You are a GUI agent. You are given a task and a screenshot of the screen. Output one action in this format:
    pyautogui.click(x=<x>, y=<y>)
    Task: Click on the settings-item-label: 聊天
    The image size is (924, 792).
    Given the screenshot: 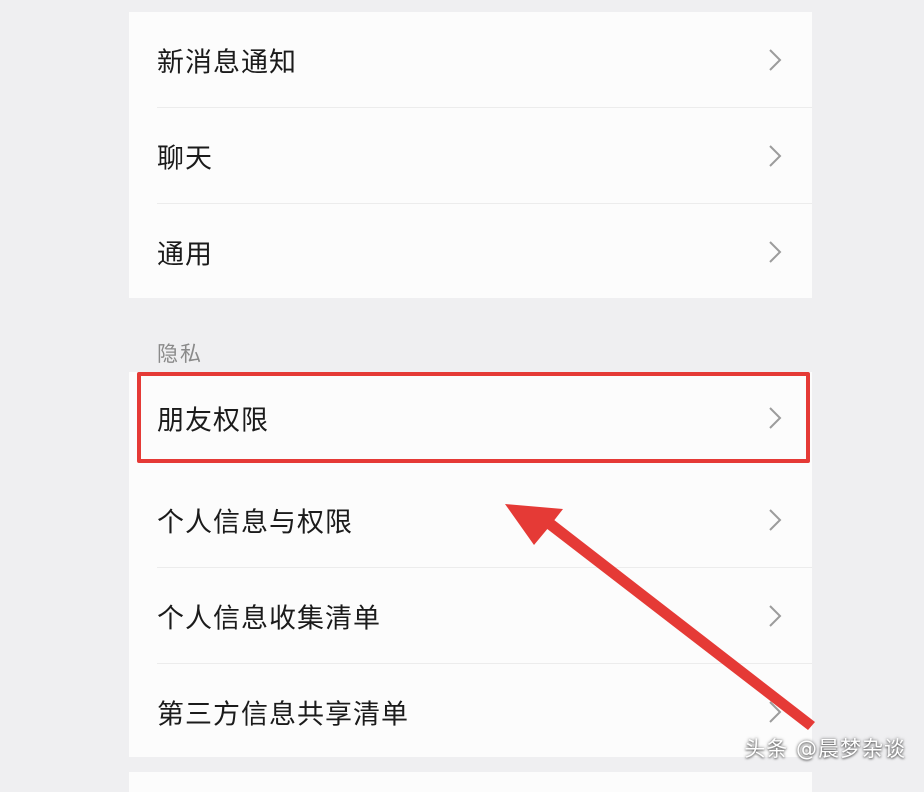 What is the action you would take?
    pyautogui.click(x=185, y=158)
    